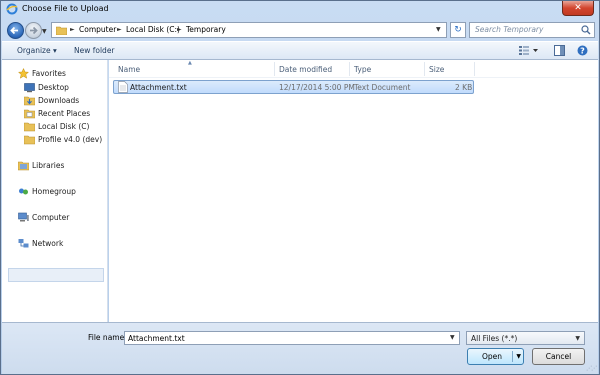 This screenshot has height=375, width=600. What do you see at coordinates (512, 356) in the screenshot?
I see `split-divider` at bounding box center [512, 356].